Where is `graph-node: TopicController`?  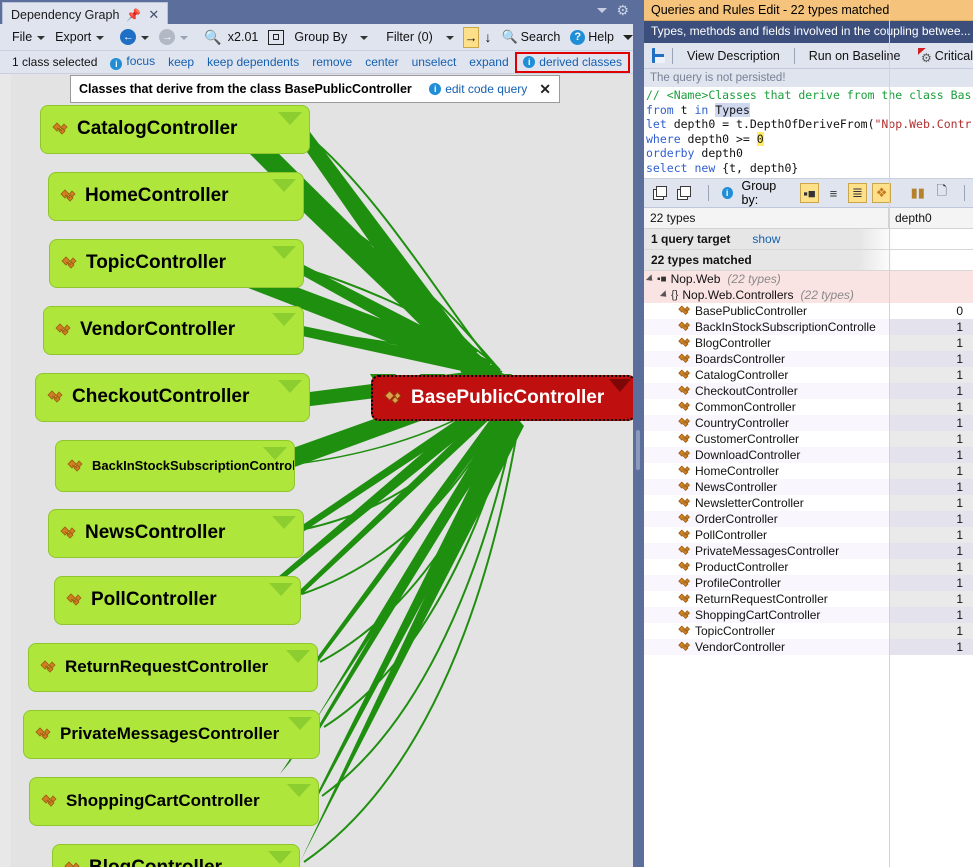 graph-node: TopicController is located at coordinates (176, 263).